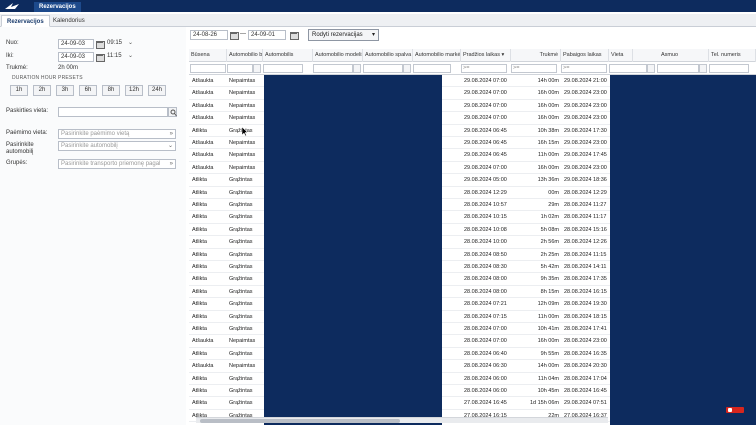  What do you see at coordinates (245, 55) in the screenshot?
I see `col-automobilio-b: Automobilio b` at bounding box center [245, 55].